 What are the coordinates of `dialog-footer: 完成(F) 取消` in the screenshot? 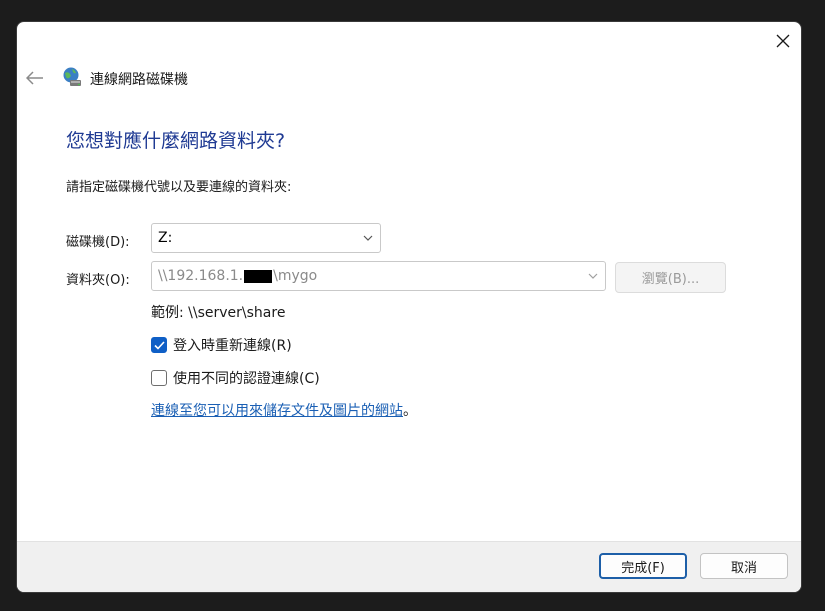 It's located at (409, 566).